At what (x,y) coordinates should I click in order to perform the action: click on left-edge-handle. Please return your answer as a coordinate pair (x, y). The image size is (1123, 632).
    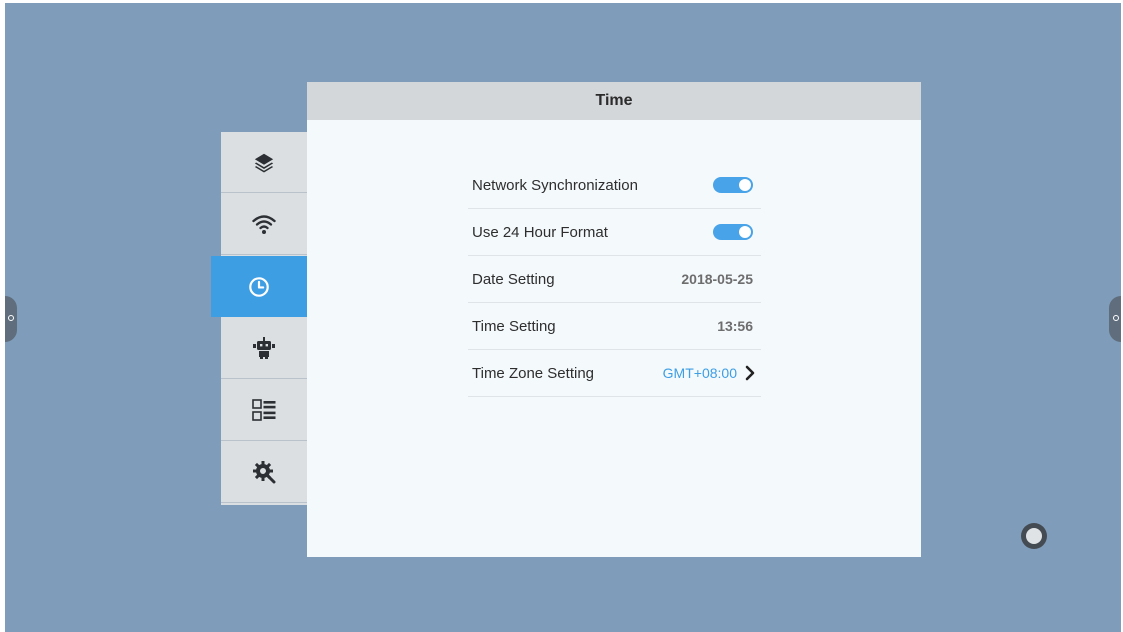
    Looking at the image, I should click on (11, 319).